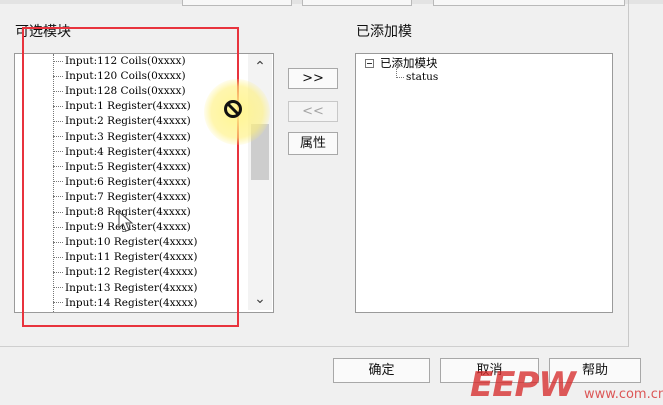 Image resolution: width=663 pixels, height=405 pixels. I want to click on added-modules-label: 已添加模, so click(384, 32).